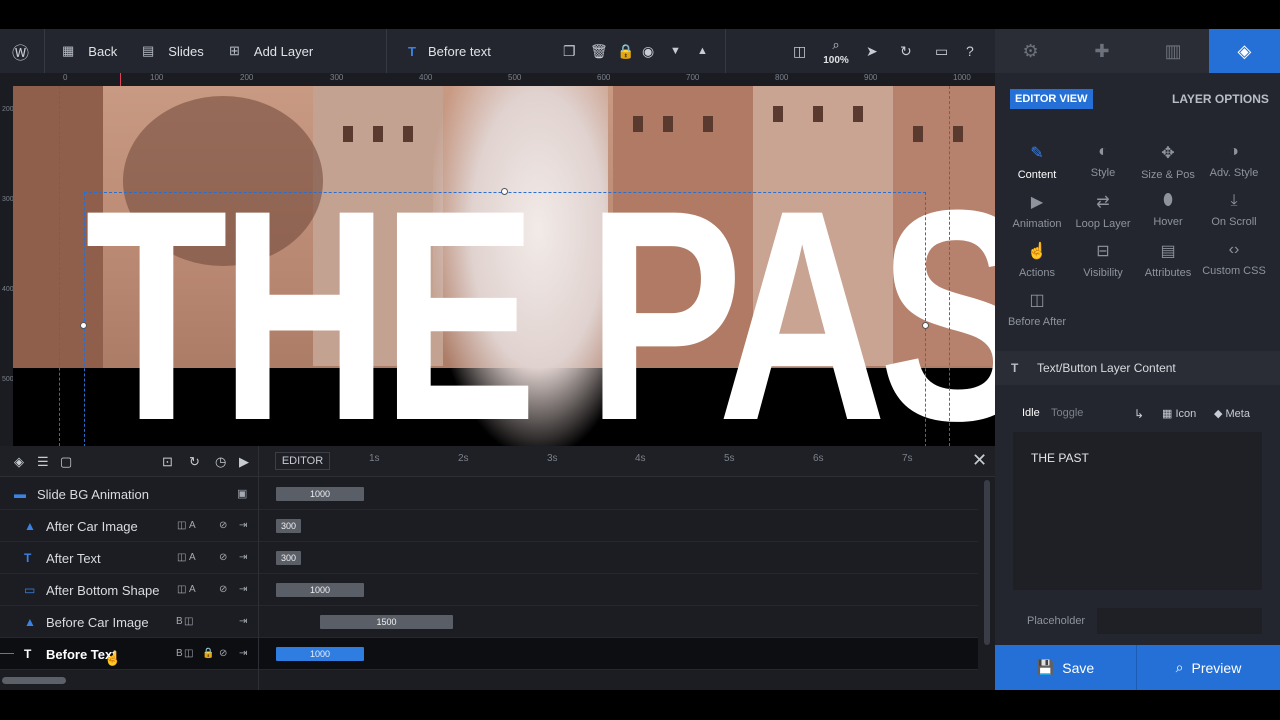 This screenshot has width=1280, height=720. What do you see at coordinates (925, 325) in the screenshot?
I see `resize-handle-right` at bounding box center [925, 325].